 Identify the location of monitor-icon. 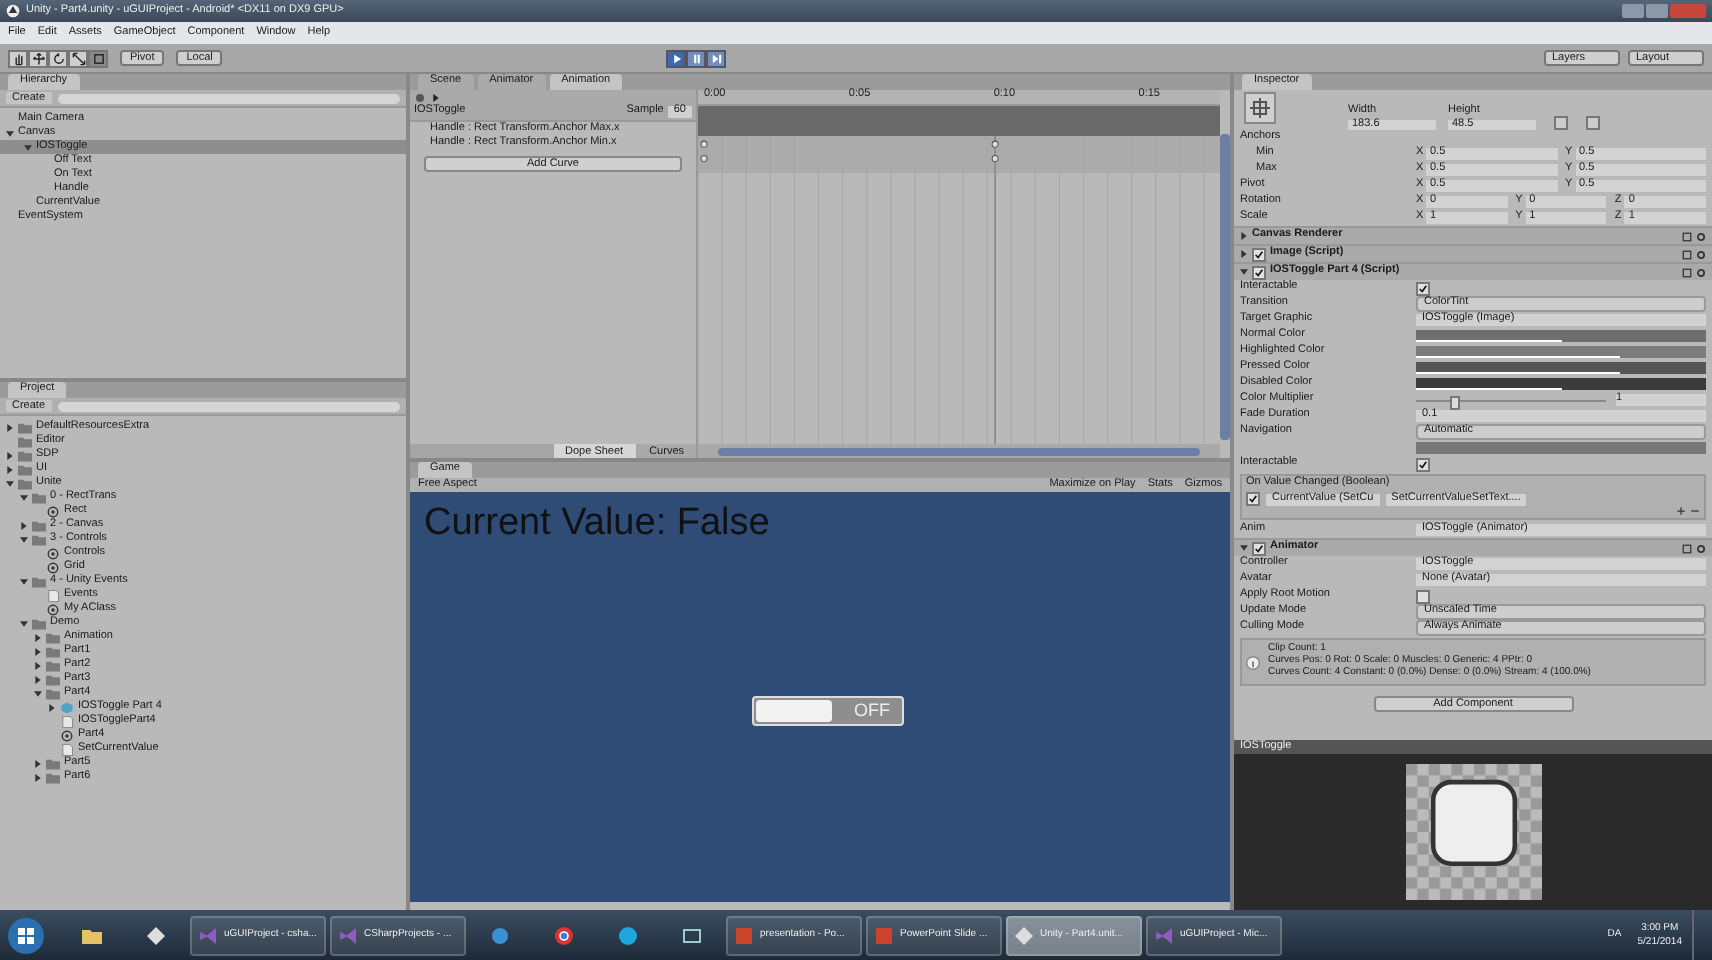
(692, 935).